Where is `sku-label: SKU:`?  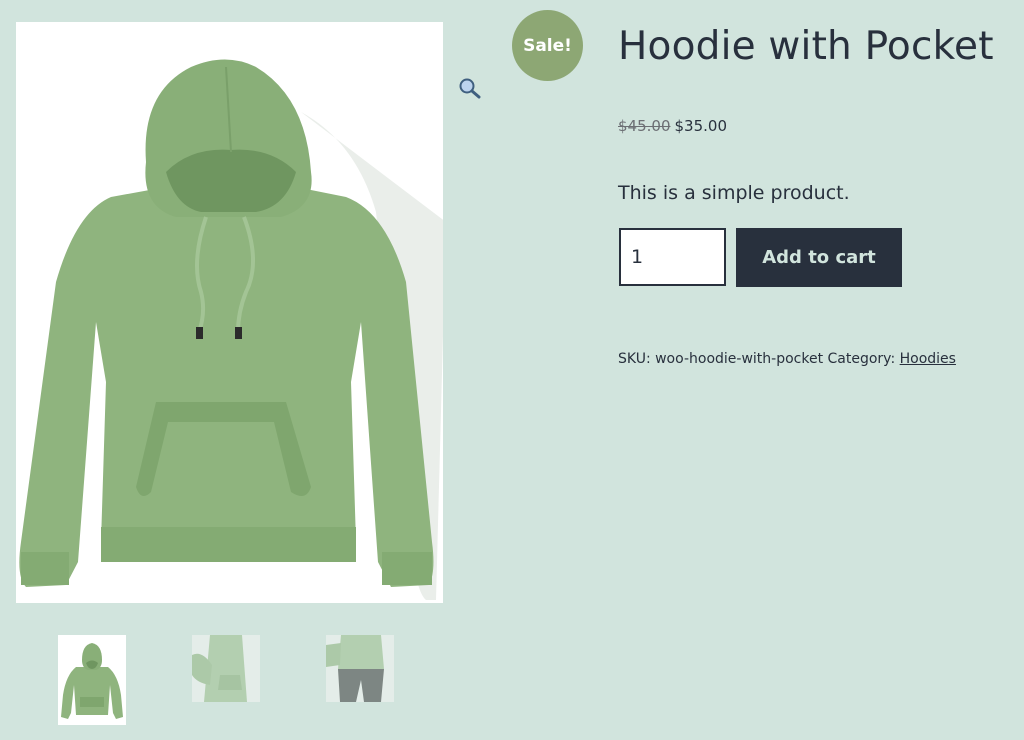 sku-label: SKU: is located at coordinates (634, 359).